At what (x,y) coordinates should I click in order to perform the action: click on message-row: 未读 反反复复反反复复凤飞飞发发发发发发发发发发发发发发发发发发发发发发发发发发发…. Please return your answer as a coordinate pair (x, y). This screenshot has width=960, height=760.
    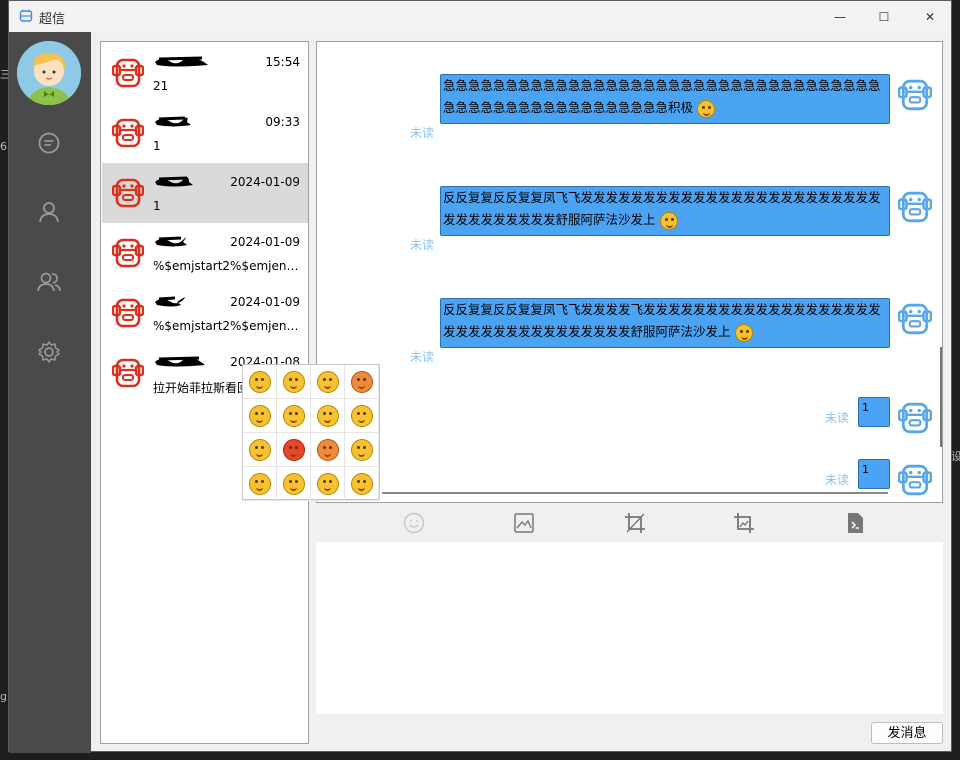
    Looking at the image, I should click on (626, 219).